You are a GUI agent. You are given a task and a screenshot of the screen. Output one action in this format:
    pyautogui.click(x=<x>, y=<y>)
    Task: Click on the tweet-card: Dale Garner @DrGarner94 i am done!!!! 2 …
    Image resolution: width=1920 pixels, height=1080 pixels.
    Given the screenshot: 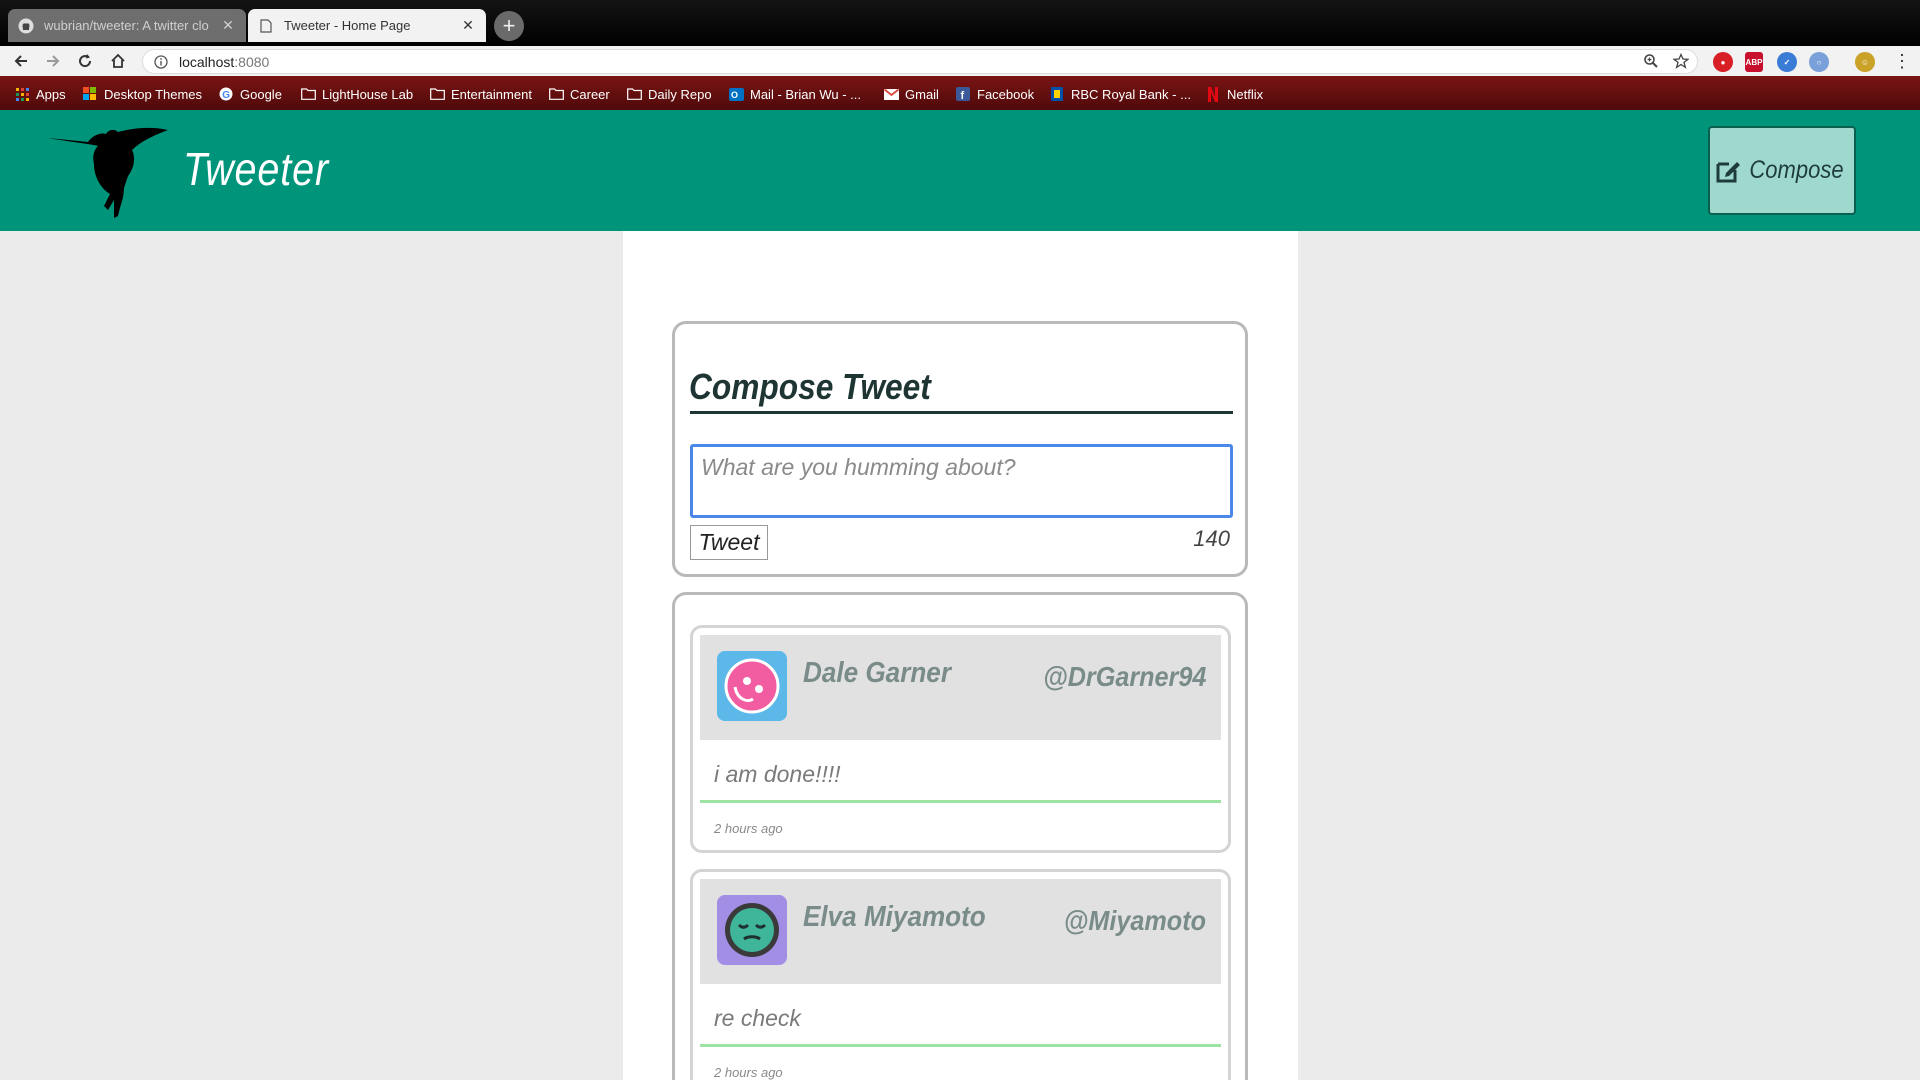 What is the action you would take?
    pyautogui.click(x=960, y=739)
    